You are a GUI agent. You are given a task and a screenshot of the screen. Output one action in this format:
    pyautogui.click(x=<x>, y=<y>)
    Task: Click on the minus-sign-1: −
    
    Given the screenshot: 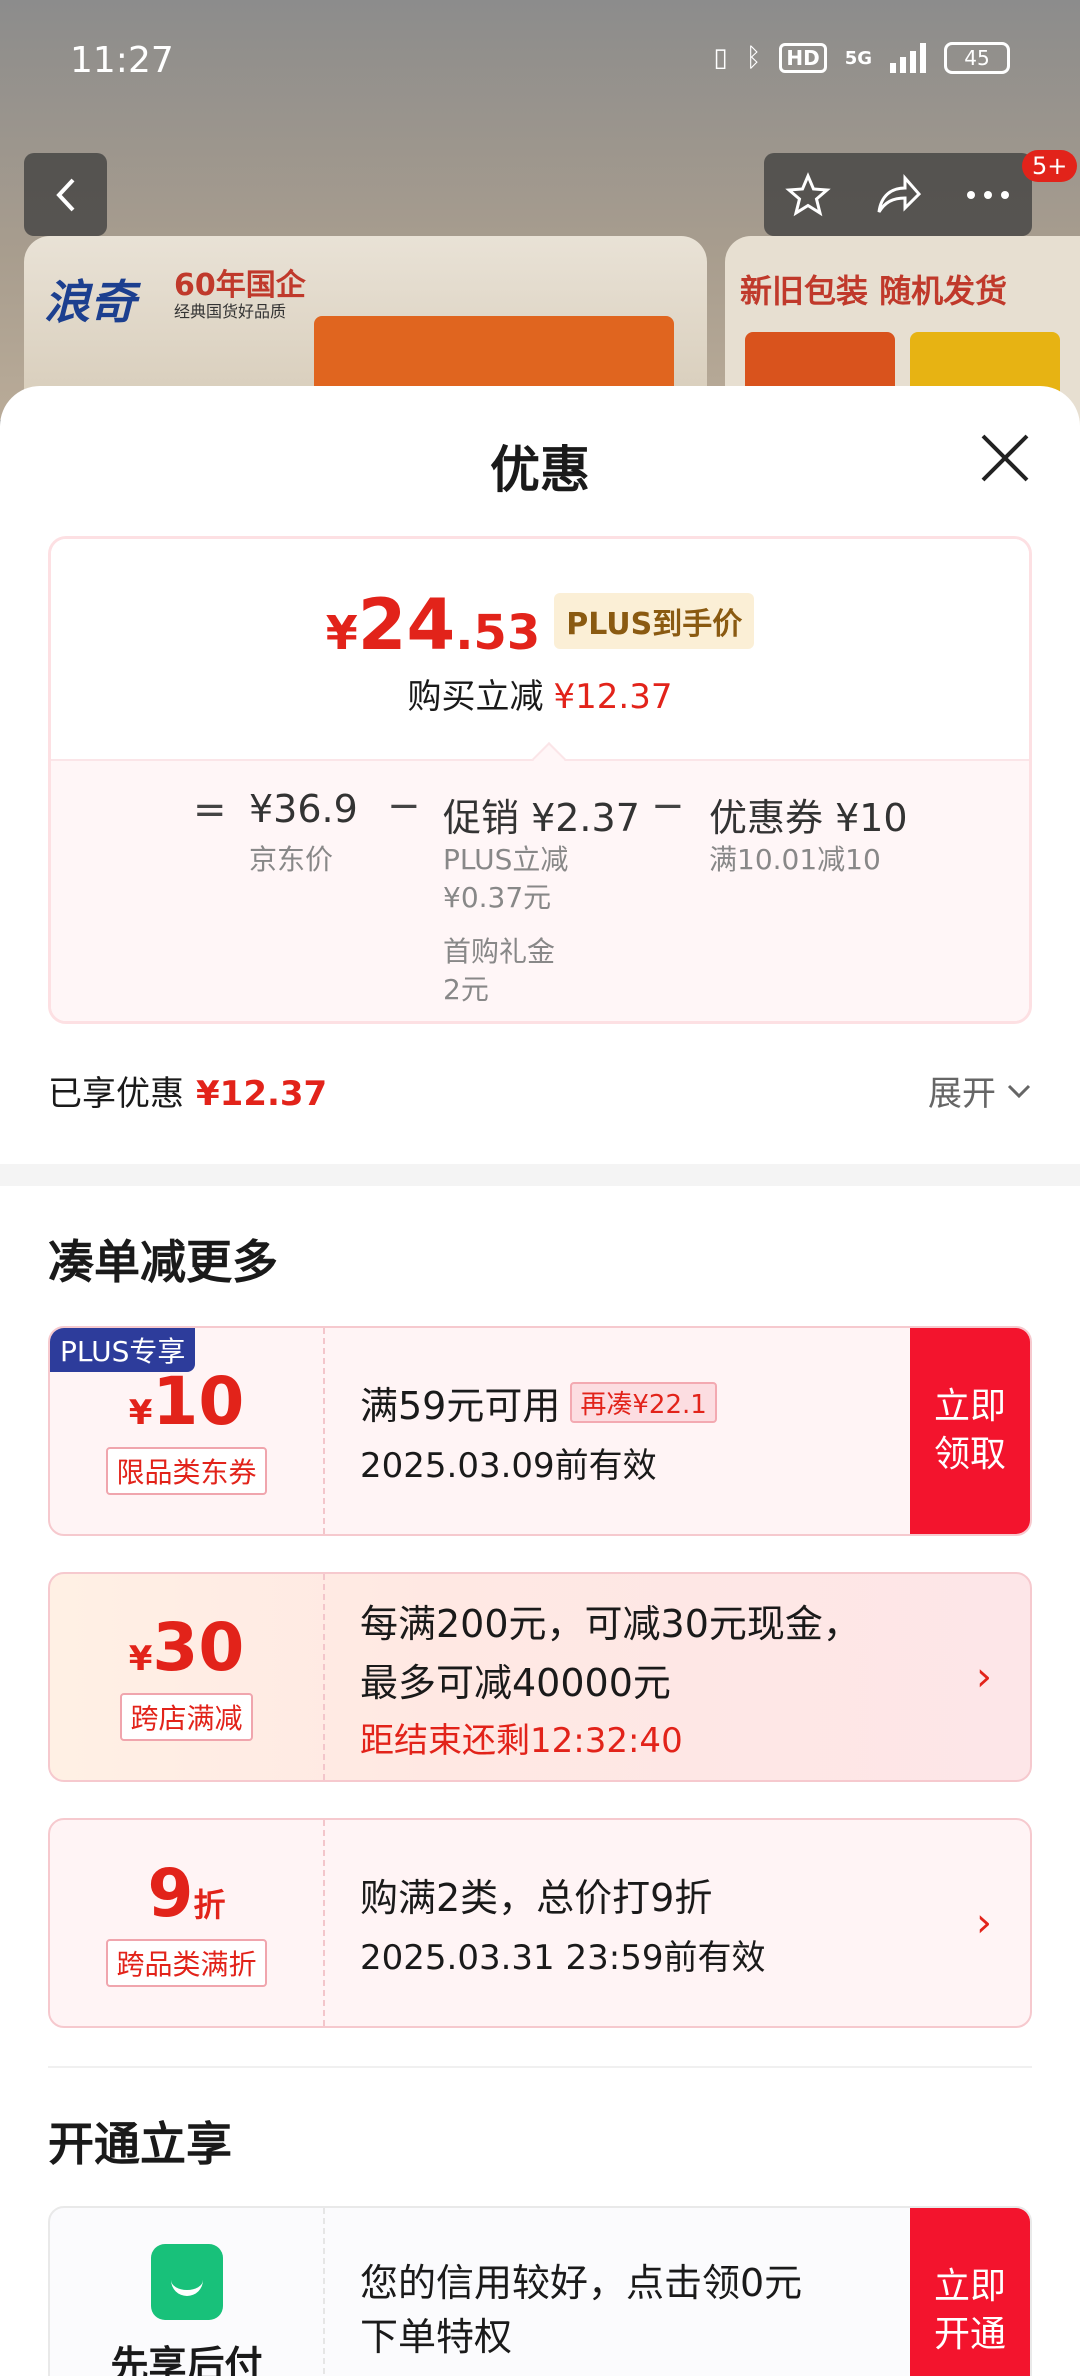 What is the action you would take?
    pyautogui.click(x=404, y=806)
    